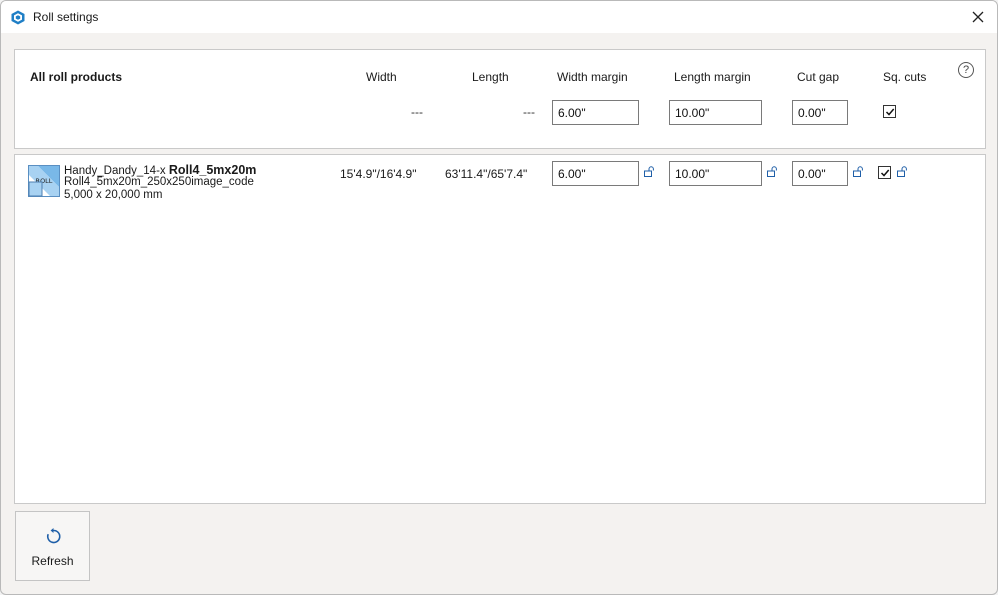  What do you see at coordinates (44, 181) in the screenshot?
I see `roll-thumbnail: ROLL` at bounding box center [44, 181].